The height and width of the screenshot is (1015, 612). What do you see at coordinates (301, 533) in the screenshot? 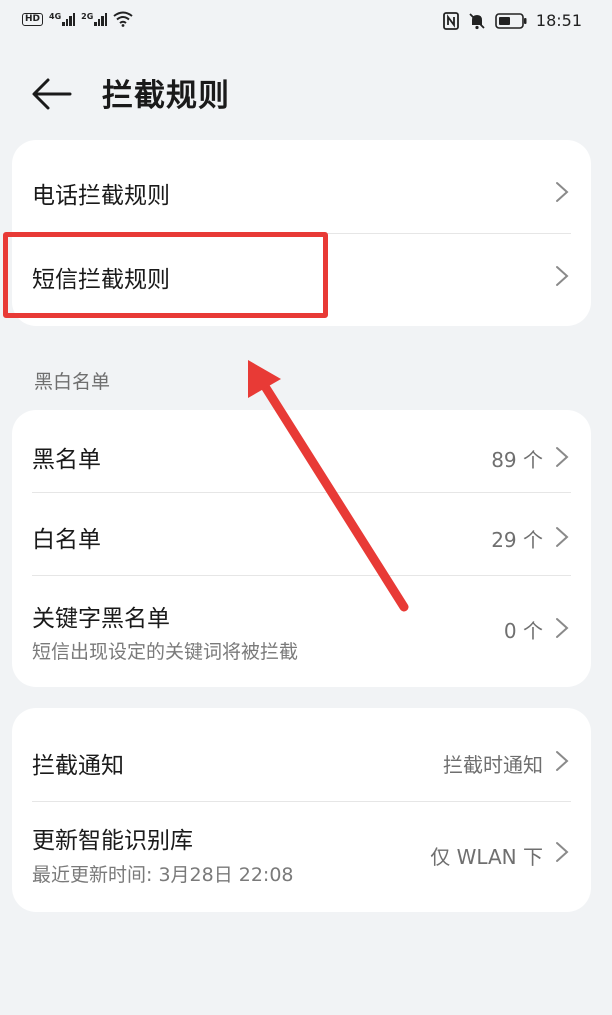
I see `whitelist-item: 白名单 29 个` at bounding box center [301, 533].